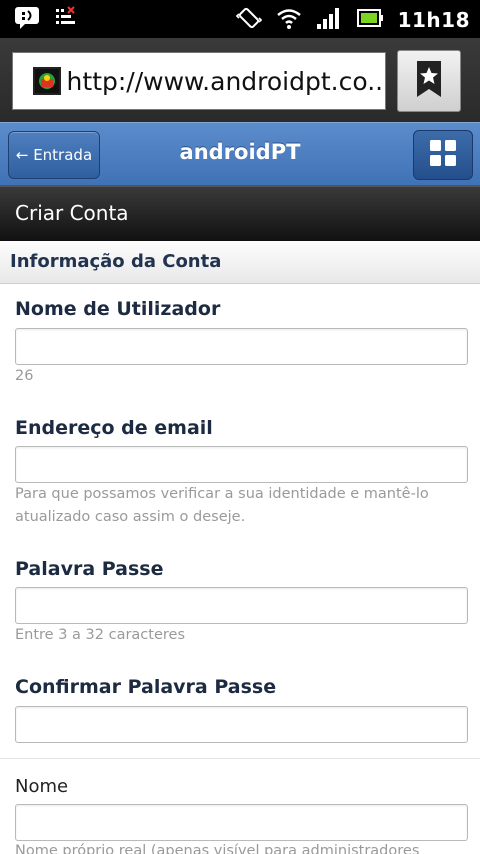 This screenshot has height=854, width=480. I want to click on section-title: Informação da Conta, so click(116, 261).